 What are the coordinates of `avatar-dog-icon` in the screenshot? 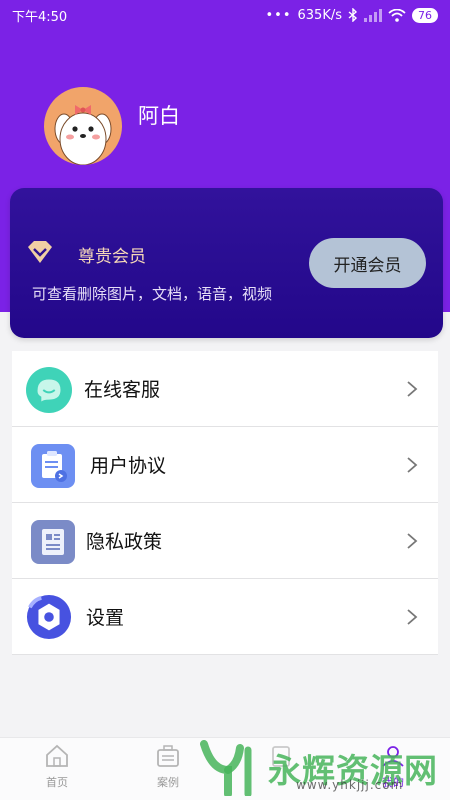 It's located at (83, 135).